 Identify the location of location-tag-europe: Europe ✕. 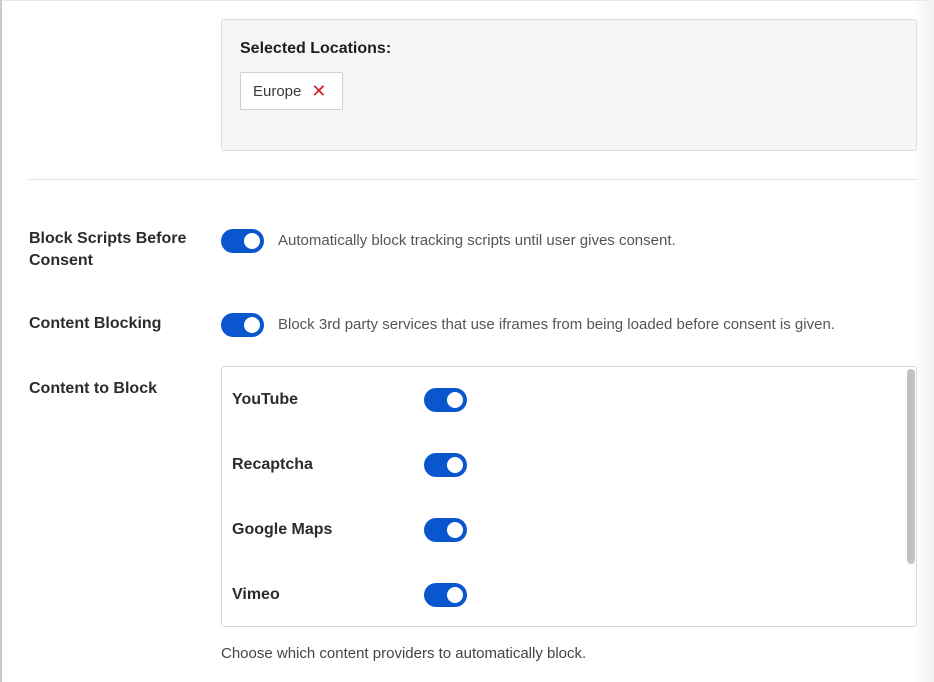
(292, 91).